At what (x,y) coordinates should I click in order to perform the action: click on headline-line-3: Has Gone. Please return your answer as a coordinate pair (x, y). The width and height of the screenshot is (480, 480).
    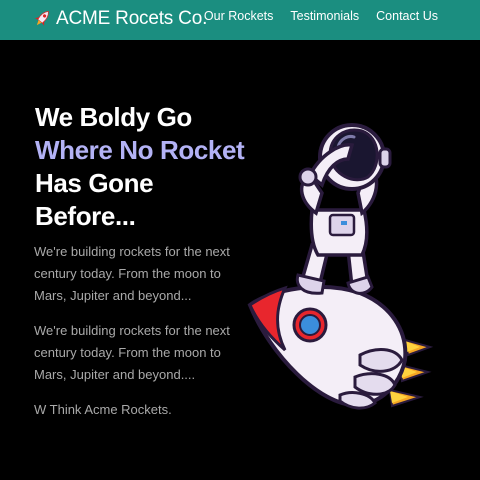
    Looking at the image, I should click on (94, 183).